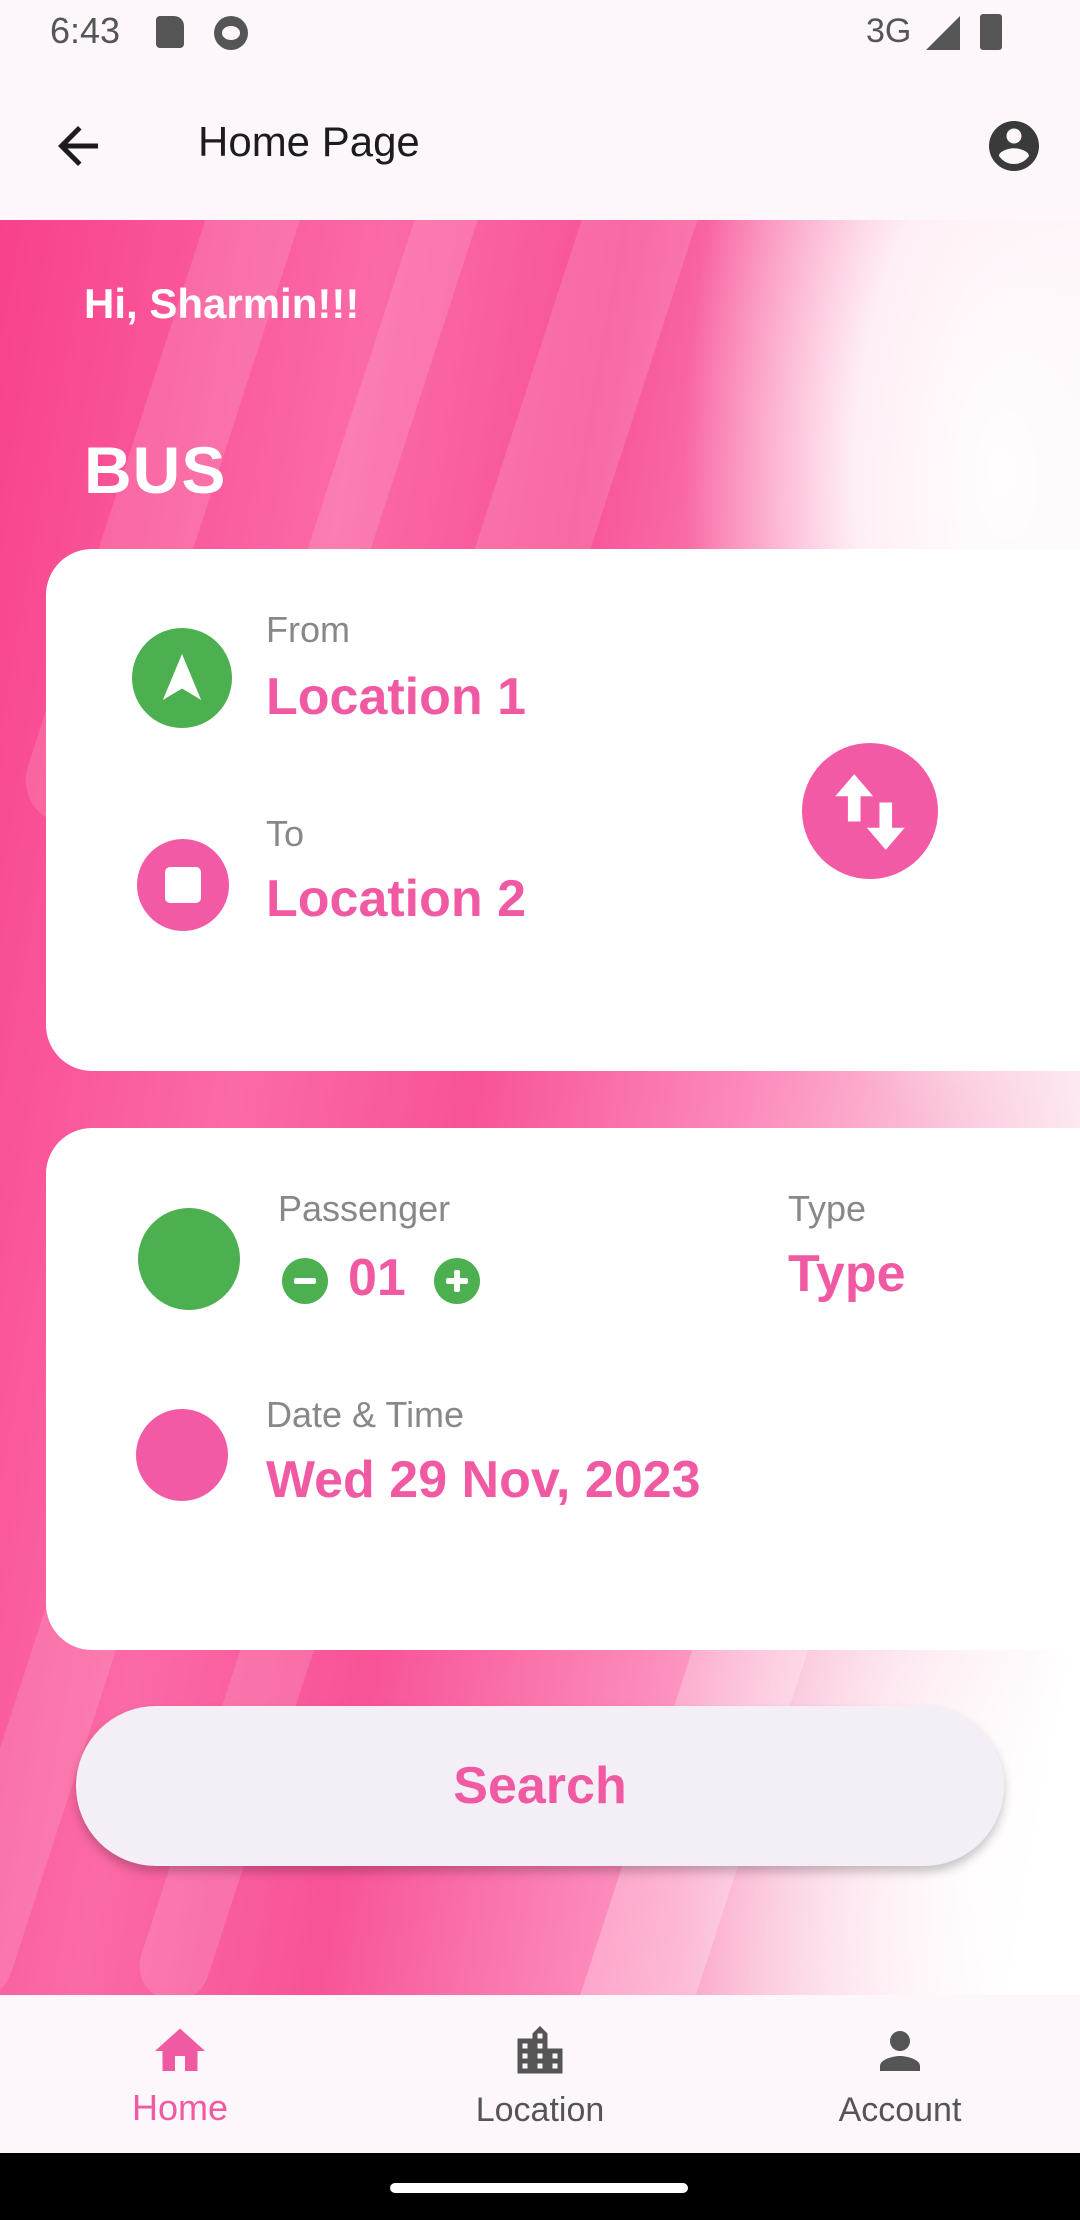 The width and height of the screenshot is (1080, 2220). What do you see at coordinates (309, 141) in the screenshot?
I see `page-title: Home Page` at bounding box center [309, 141].